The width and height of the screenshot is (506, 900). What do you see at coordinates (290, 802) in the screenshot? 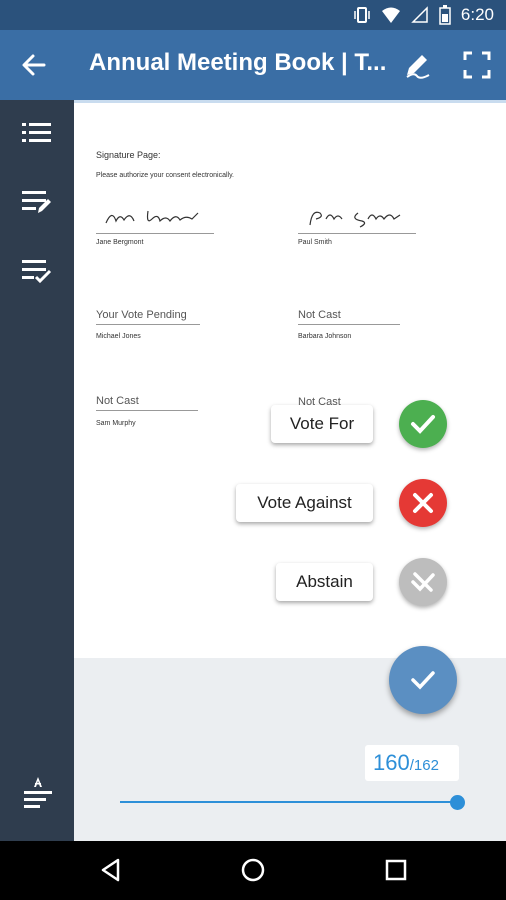
I see `page-slider-track` at bounding box center [290, 802].